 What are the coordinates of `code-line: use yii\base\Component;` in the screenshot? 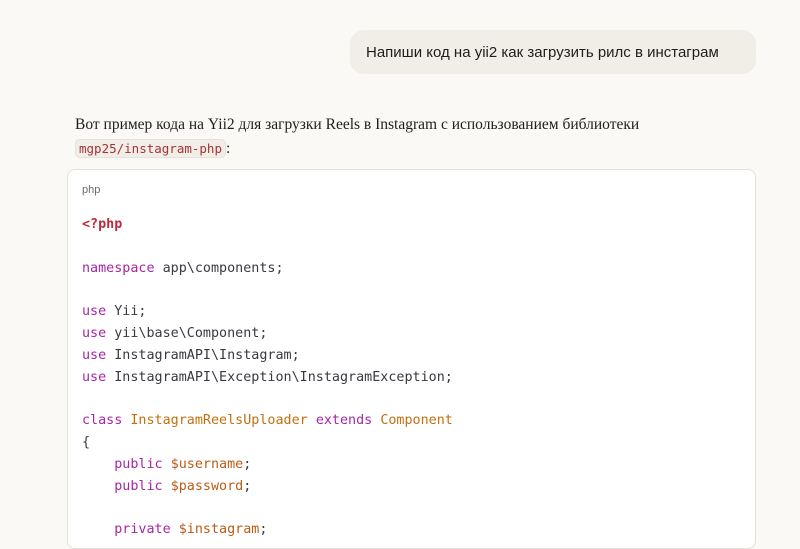 It's located at (267, 334).